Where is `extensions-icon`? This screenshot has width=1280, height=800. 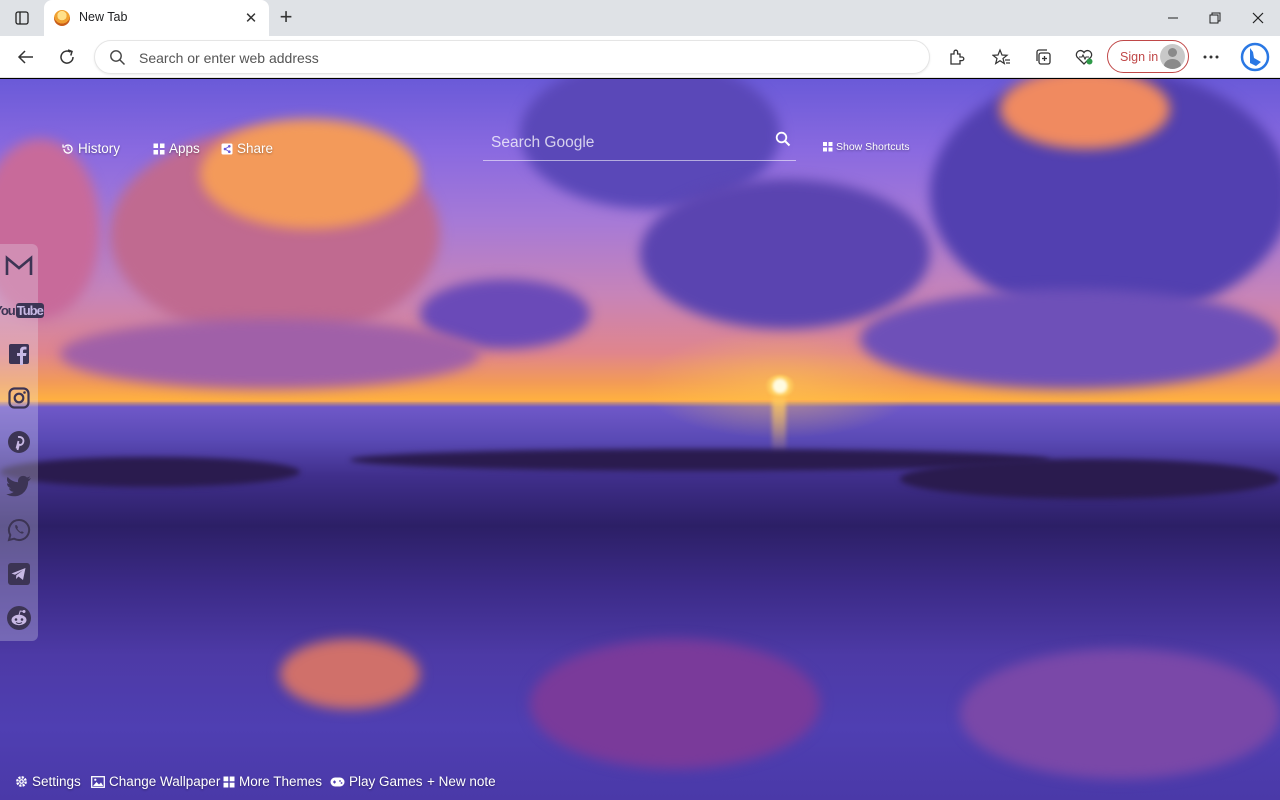 extensions-icon is located at coordinates (956, 57).